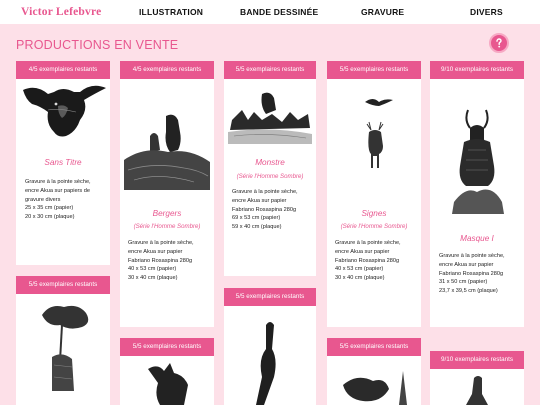 This screenshot has height=405, width=540. I want to click on deer-and-bird-etching, so click(377, 134).